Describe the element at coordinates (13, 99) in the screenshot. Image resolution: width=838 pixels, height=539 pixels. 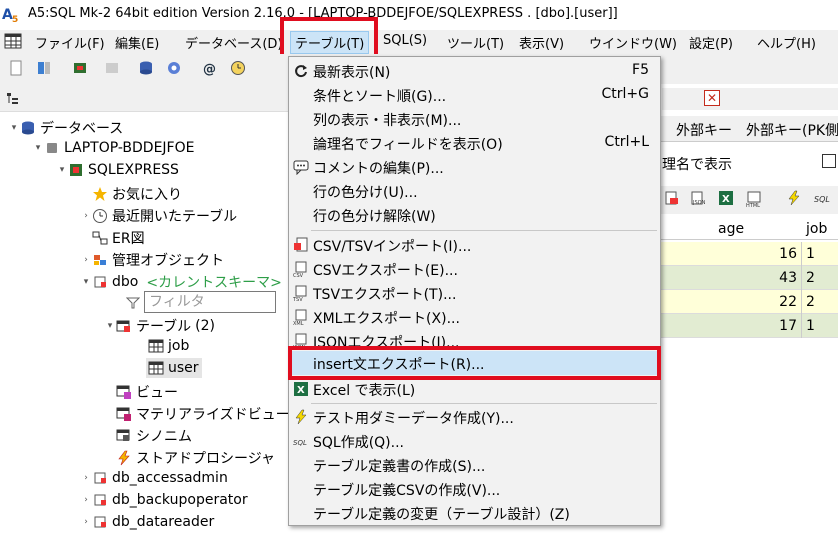
I see `tree-view-icon` at that location.